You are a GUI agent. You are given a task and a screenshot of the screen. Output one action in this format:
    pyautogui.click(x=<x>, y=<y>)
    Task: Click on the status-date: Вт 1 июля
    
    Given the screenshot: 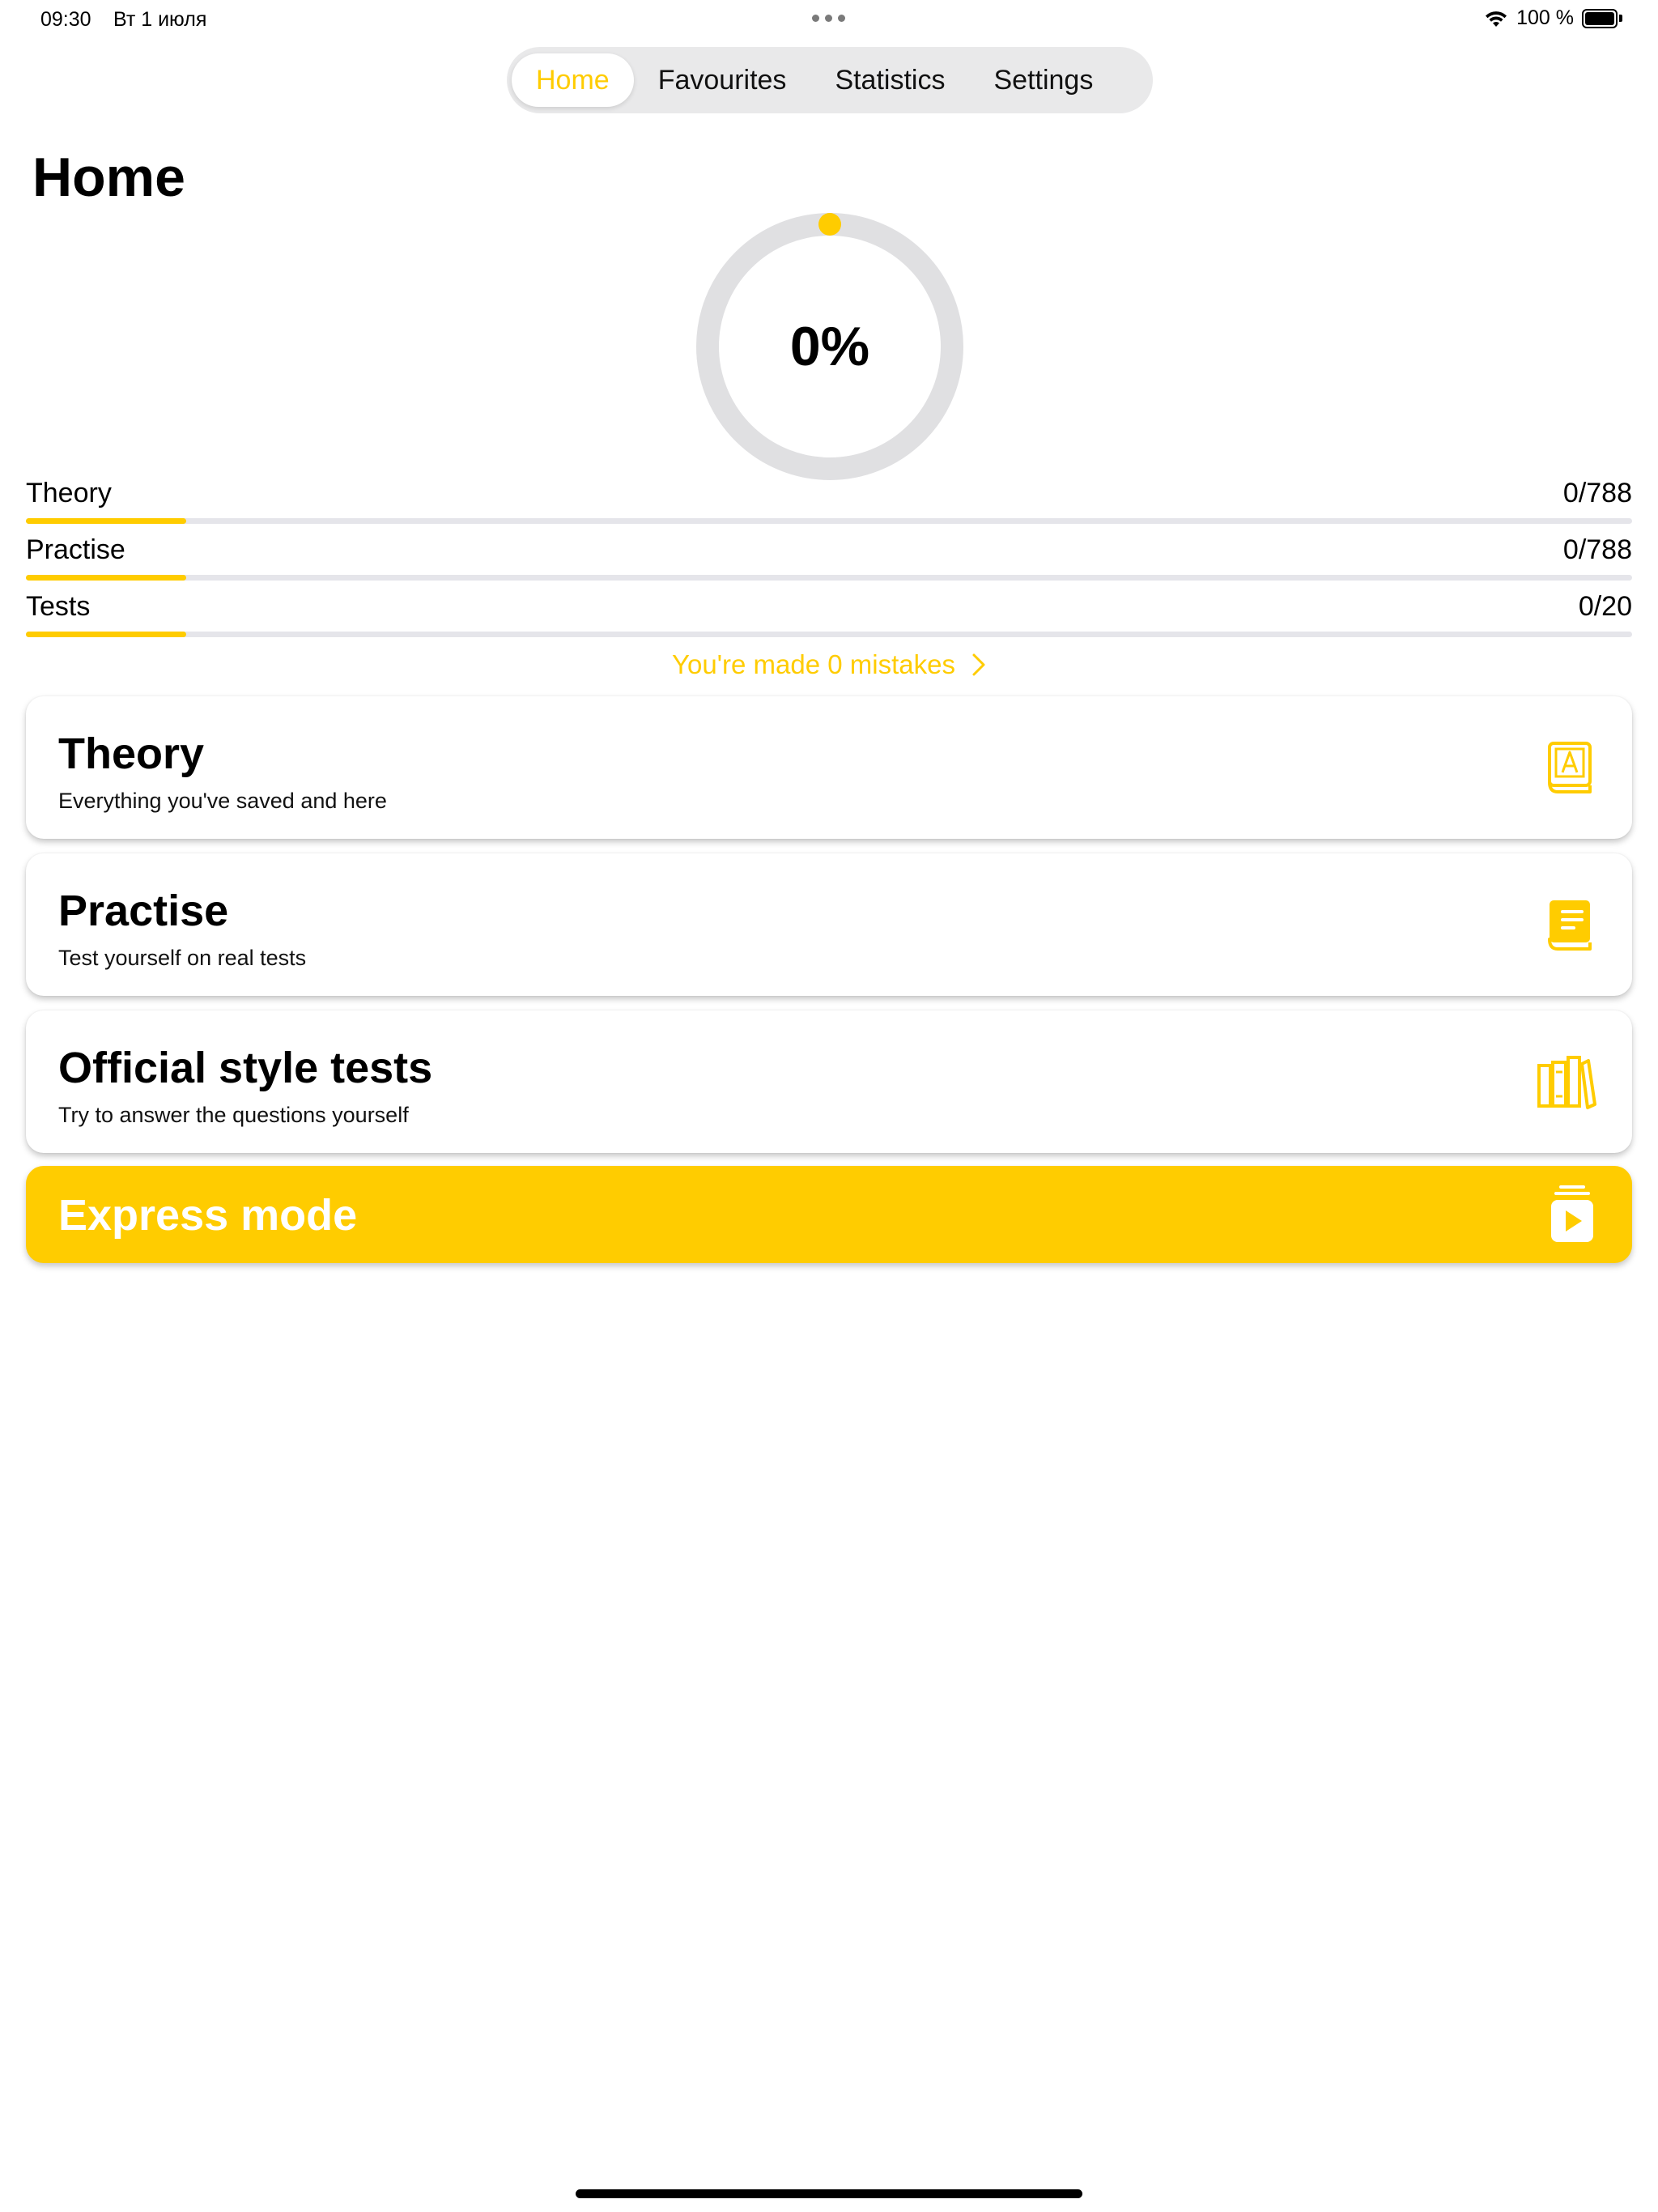 What is the action you would take?
    pyautogui.click(x=160, y=19)
    